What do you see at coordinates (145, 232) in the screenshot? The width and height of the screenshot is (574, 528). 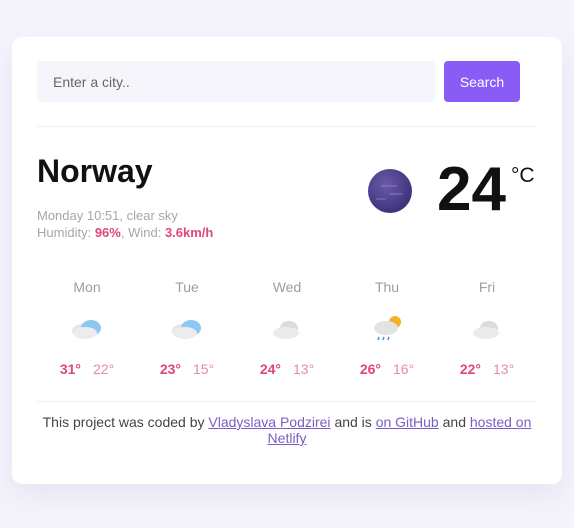 I see `wind-label: Wind:` at bounding box center [145, 232].